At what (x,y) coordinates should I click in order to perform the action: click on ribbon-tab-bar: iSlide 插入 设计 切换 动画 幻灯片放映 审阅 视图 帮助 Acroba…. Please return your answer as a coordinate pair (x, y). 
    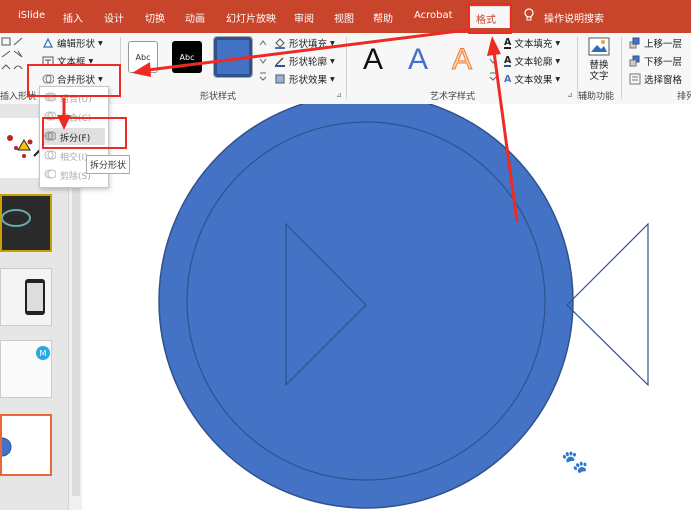
    Looking at the image, I should click on (345, 16).